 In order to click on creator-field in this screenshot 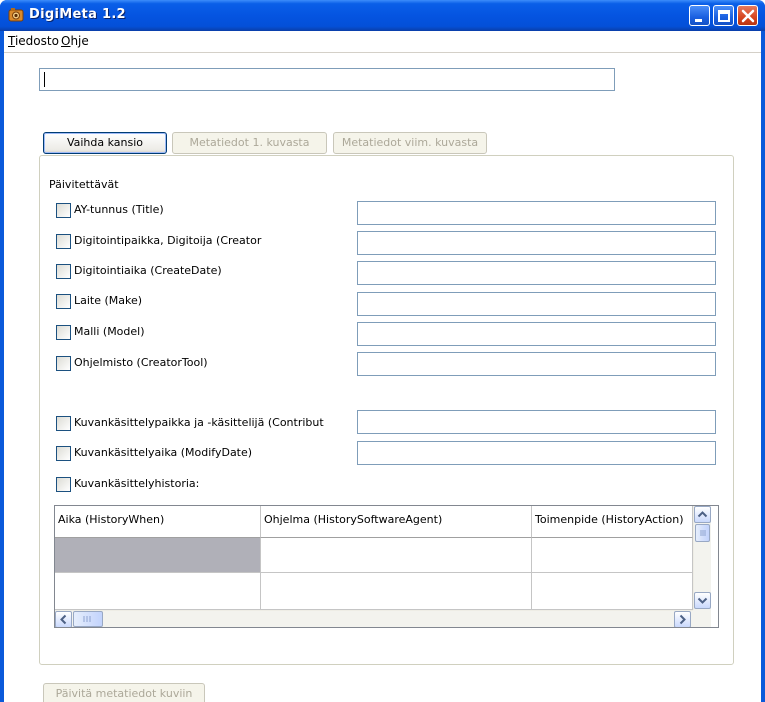, I will do `click(536, 243)`.